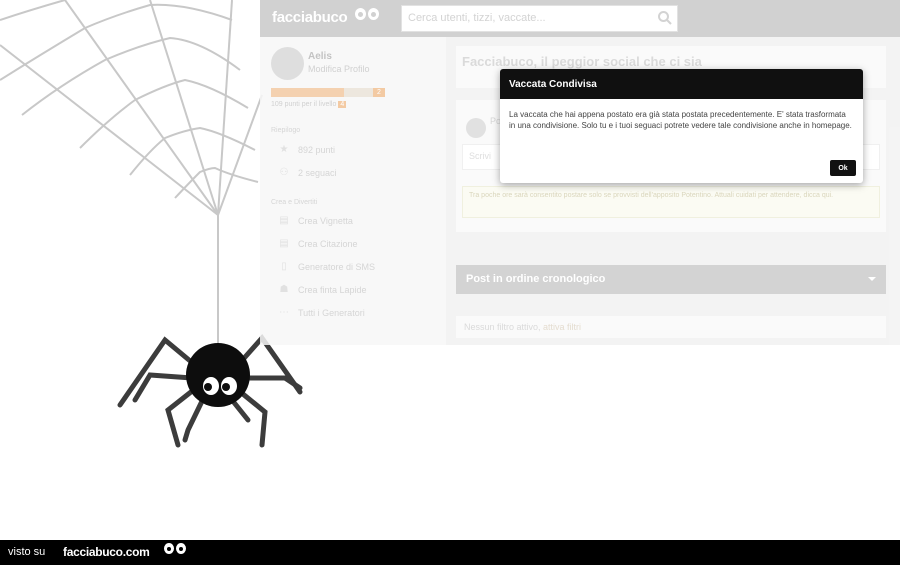  What do you see at coordinates (287, 63) in the screenshot?
I see `avatar` at bounding box center [287, 63].